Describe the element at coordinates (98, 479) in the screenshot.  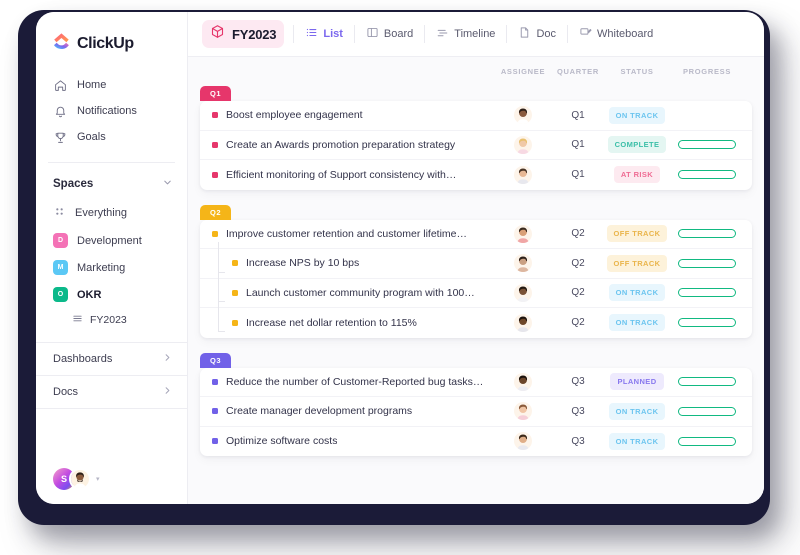
I see `chevron-down-icon: ▾` at that location.